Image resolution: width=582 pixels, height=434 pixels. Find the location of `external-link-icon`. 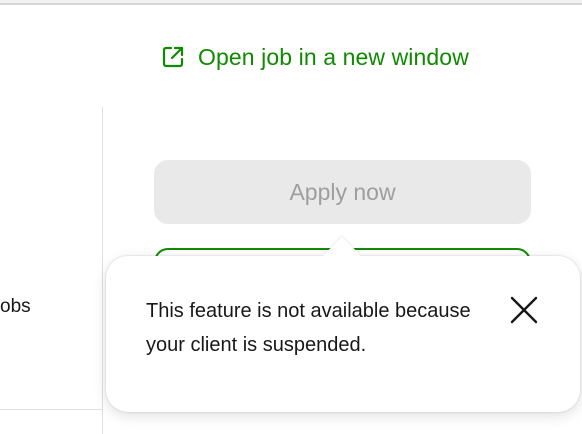

external-link-icon is located at coordinates (173, 57).